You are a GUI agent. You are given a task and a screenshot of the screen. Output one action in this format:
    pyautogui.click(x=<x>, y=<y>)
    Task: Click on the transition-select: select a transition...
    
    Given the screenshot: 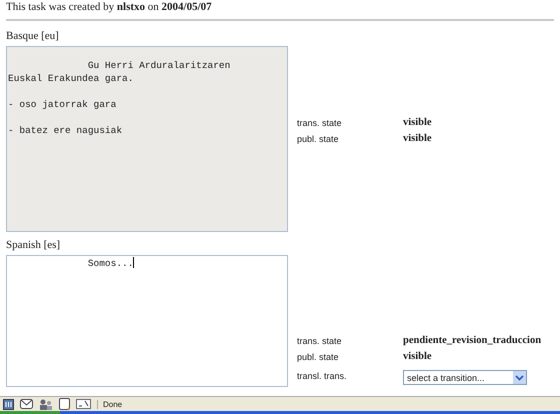 What is the action you would take?
    pyautogui.click(x=465, y=377)
    